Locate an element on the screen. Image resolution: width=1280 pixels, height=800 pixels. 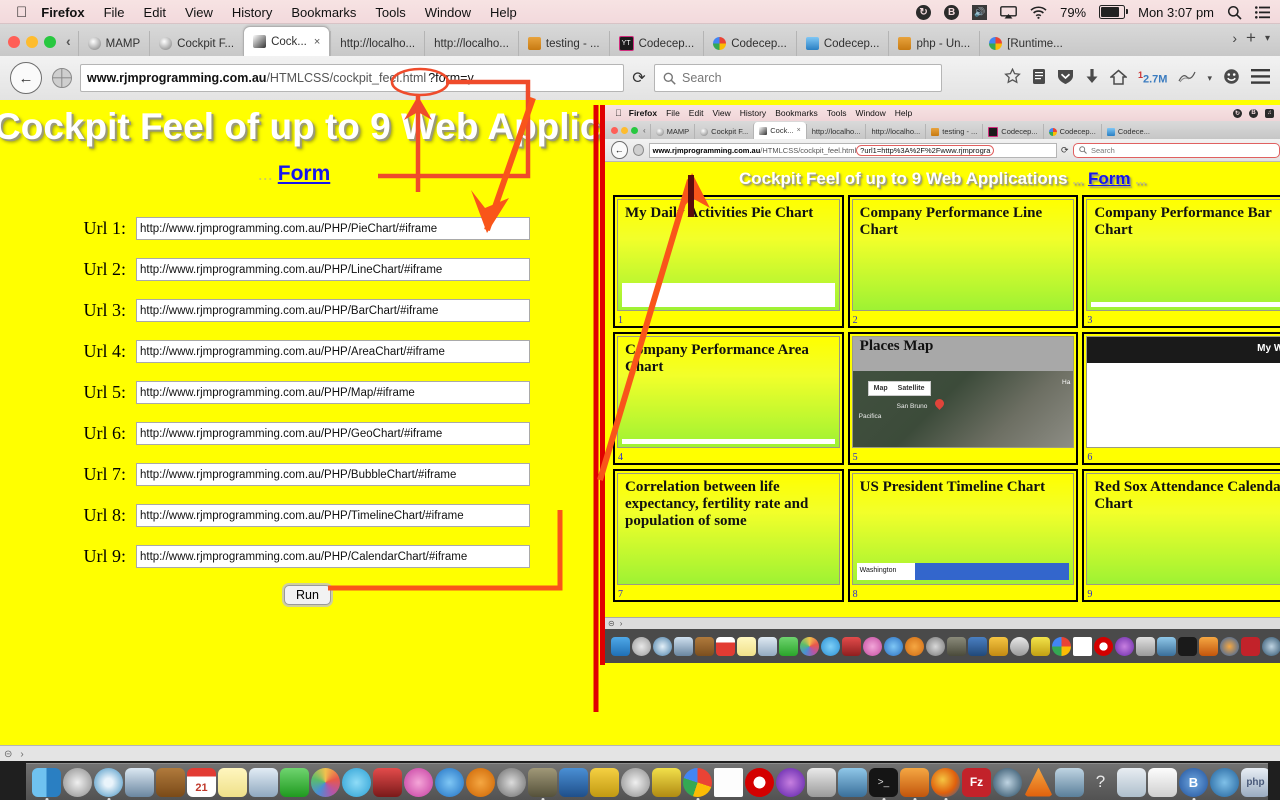
toolbar-dropdown-icon: ▾ is located at coordinates (1209, 78).